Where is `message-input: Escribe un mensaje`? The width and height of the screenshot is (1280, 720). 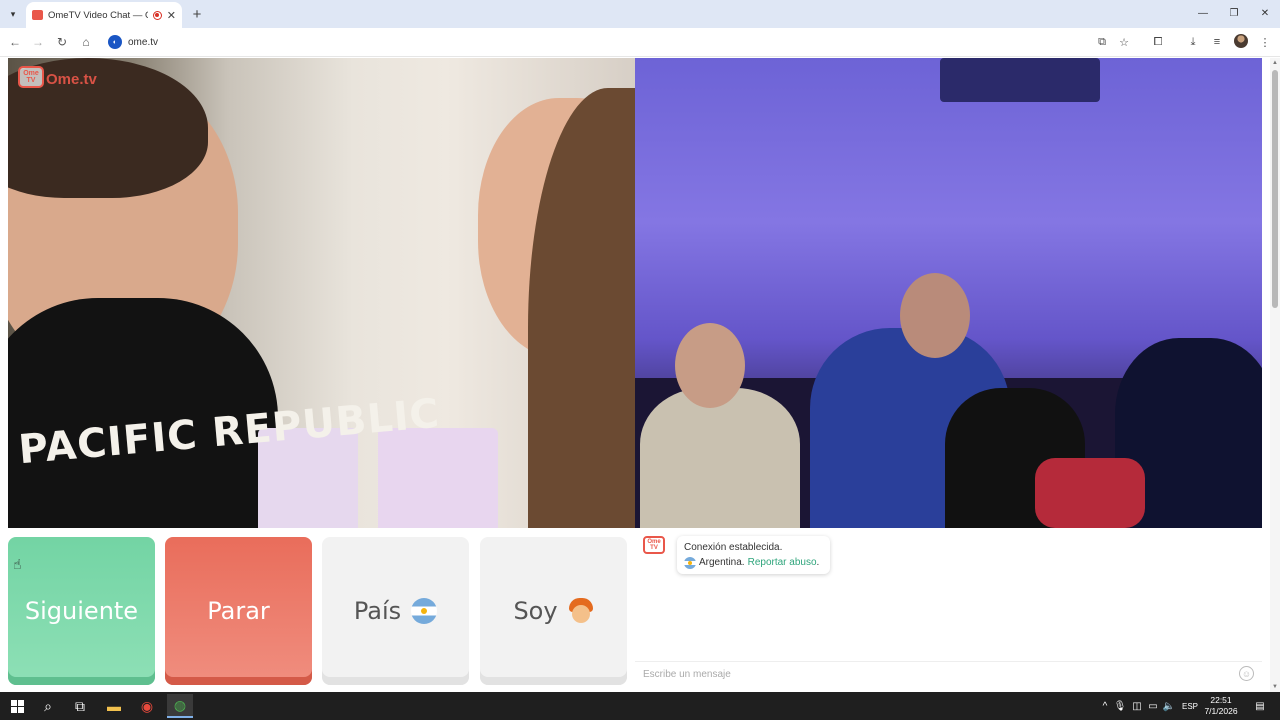 message-input: Escribe un mensaje is located at coordinates (948, 673).